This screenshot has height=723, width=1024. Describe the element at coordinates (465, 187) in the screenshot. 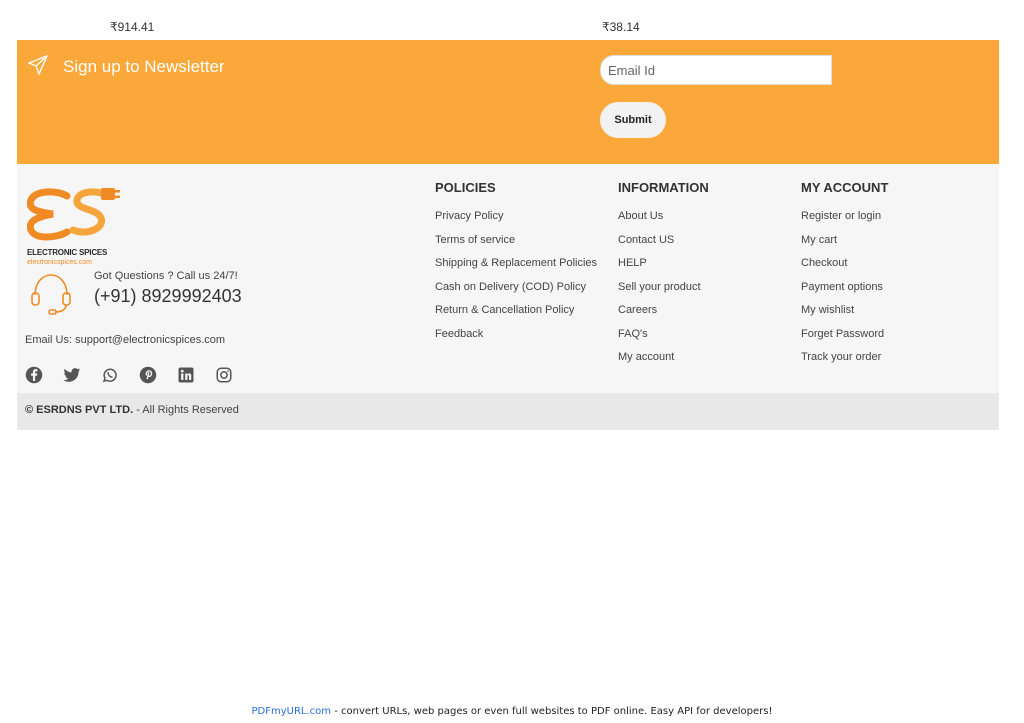

I see `policies-heading: POLICIES` at that location.